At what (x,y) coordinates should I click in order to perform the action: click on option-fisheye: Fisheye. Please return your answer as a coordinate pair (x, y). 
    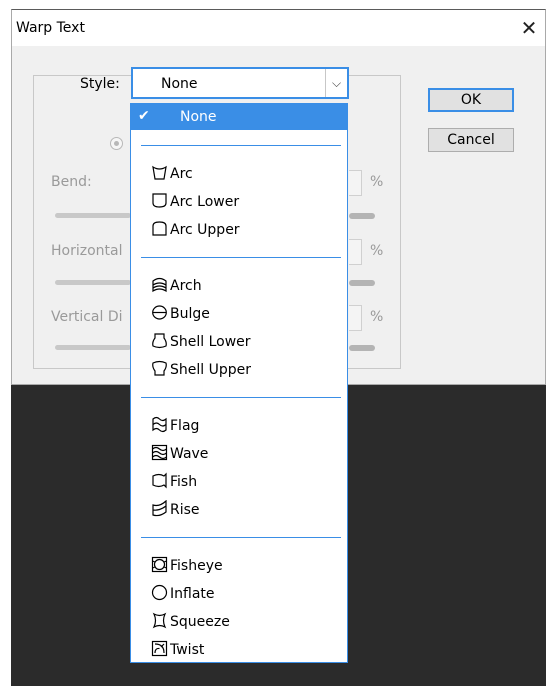
    Looking at the image, I should click on (187, 566).